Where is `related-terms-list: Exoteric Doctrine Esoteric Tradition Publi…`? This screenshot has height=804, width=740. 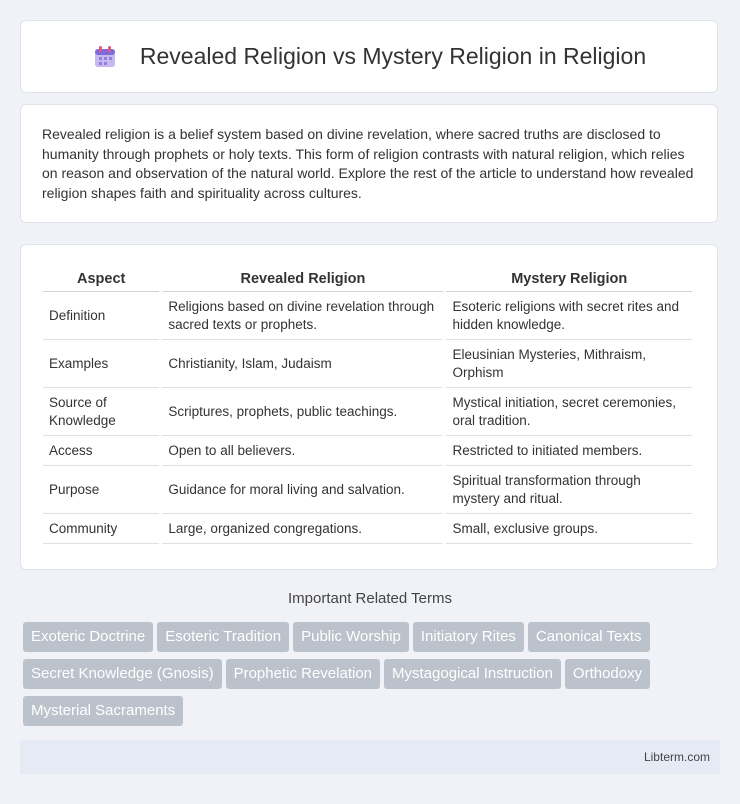 related-terms-list: Exoteric Doctrine Esoteric Tradition Publi… is located at coordinates (373, 677).